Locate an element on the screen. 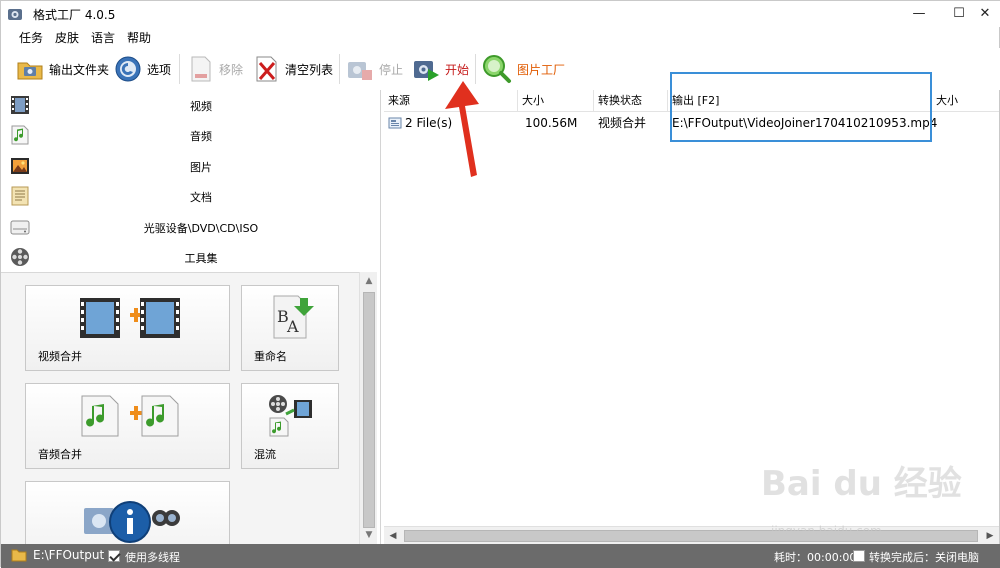  stop-icon is located at coordinates (360, 71).